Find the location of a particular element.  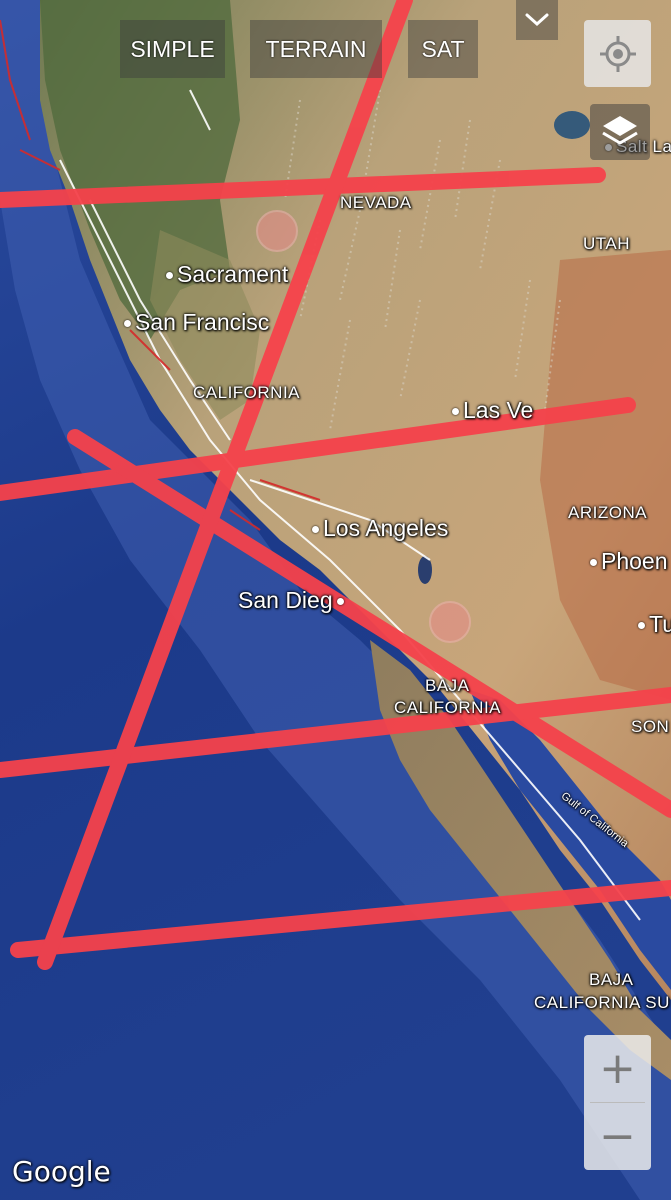

label-san-diego: San Dieg is located at coordinates (293, 600).